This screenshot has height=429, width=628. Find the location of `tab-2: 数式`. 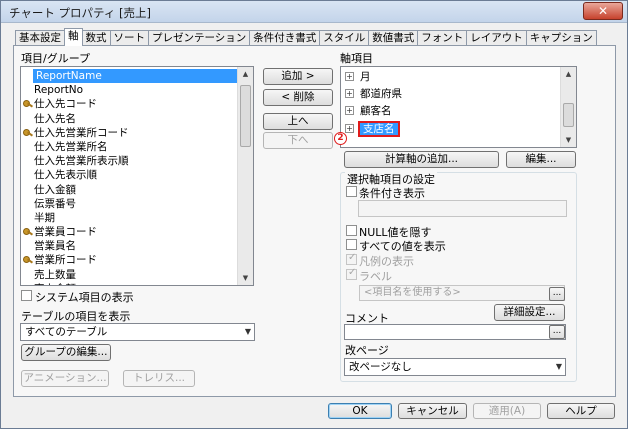

tab-2: 数式 is located at coordinates (96, 38).